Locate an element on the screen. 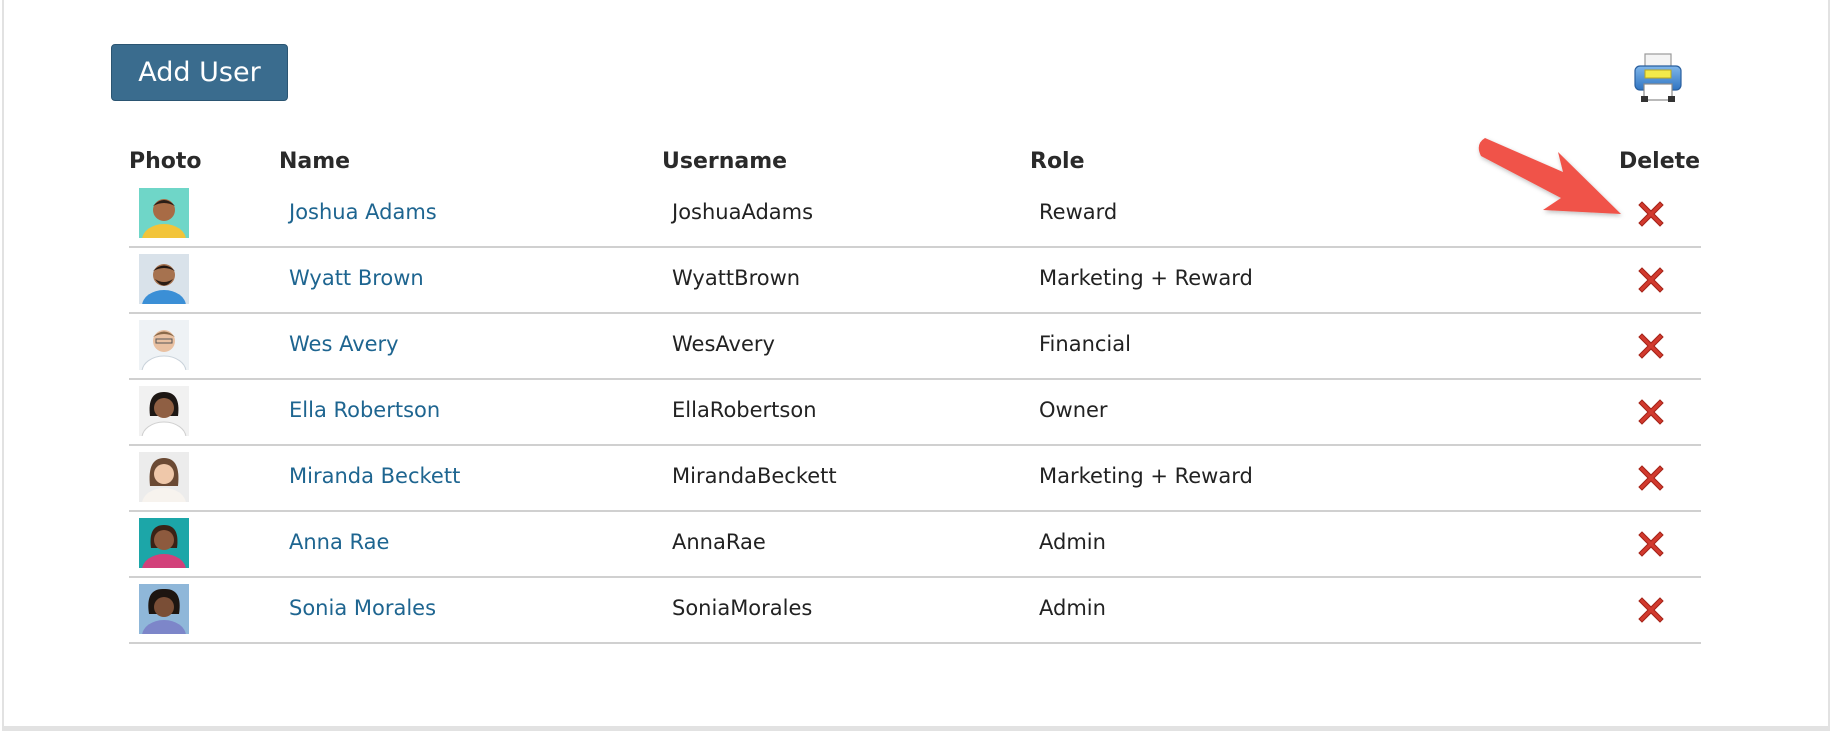  column-header-delete: Delete is located at coordinates (1660, 161).